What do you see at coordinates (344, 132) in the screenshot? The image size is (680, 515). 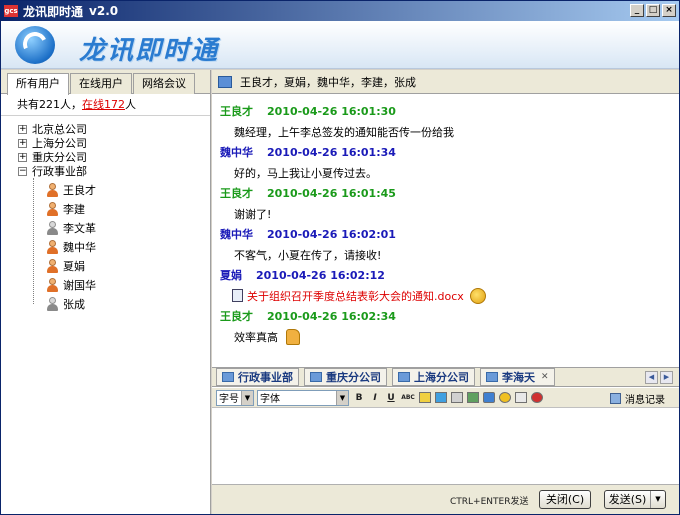 I see `message-text: 魏经理，上午李总签发的通知能否传一份给我` at bounding box center [344, 132].